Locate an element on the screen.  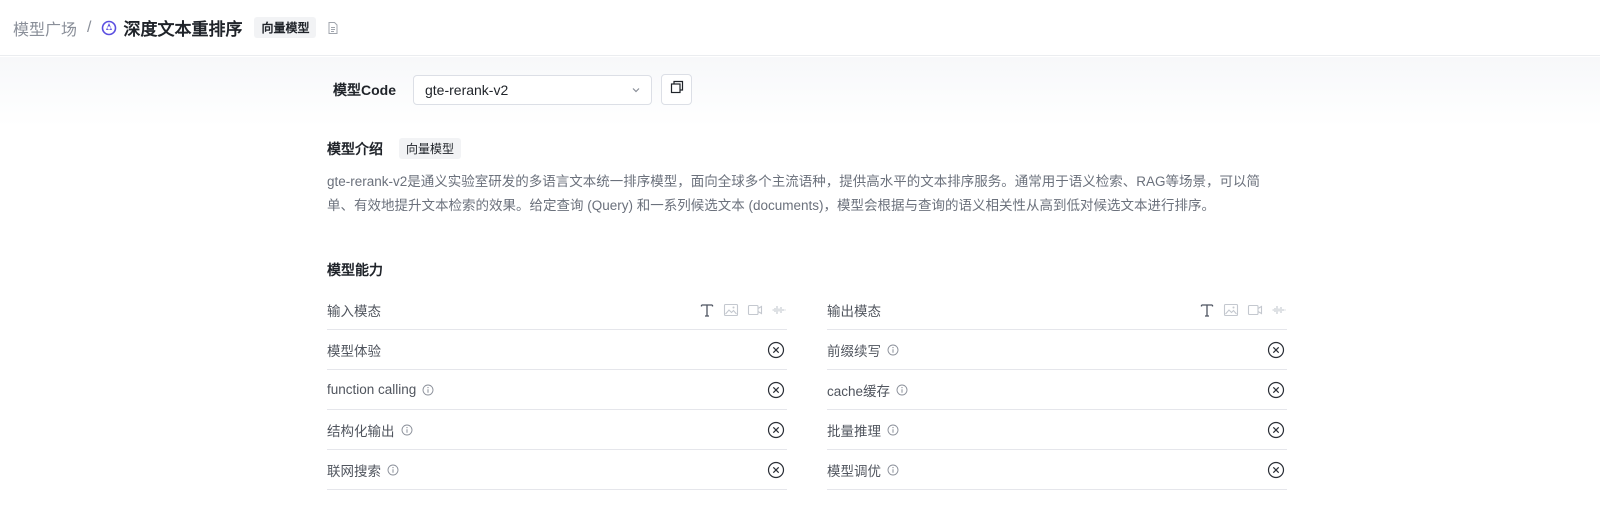
capability-row-function-calling: function calling is located at coordinates (557, 390).